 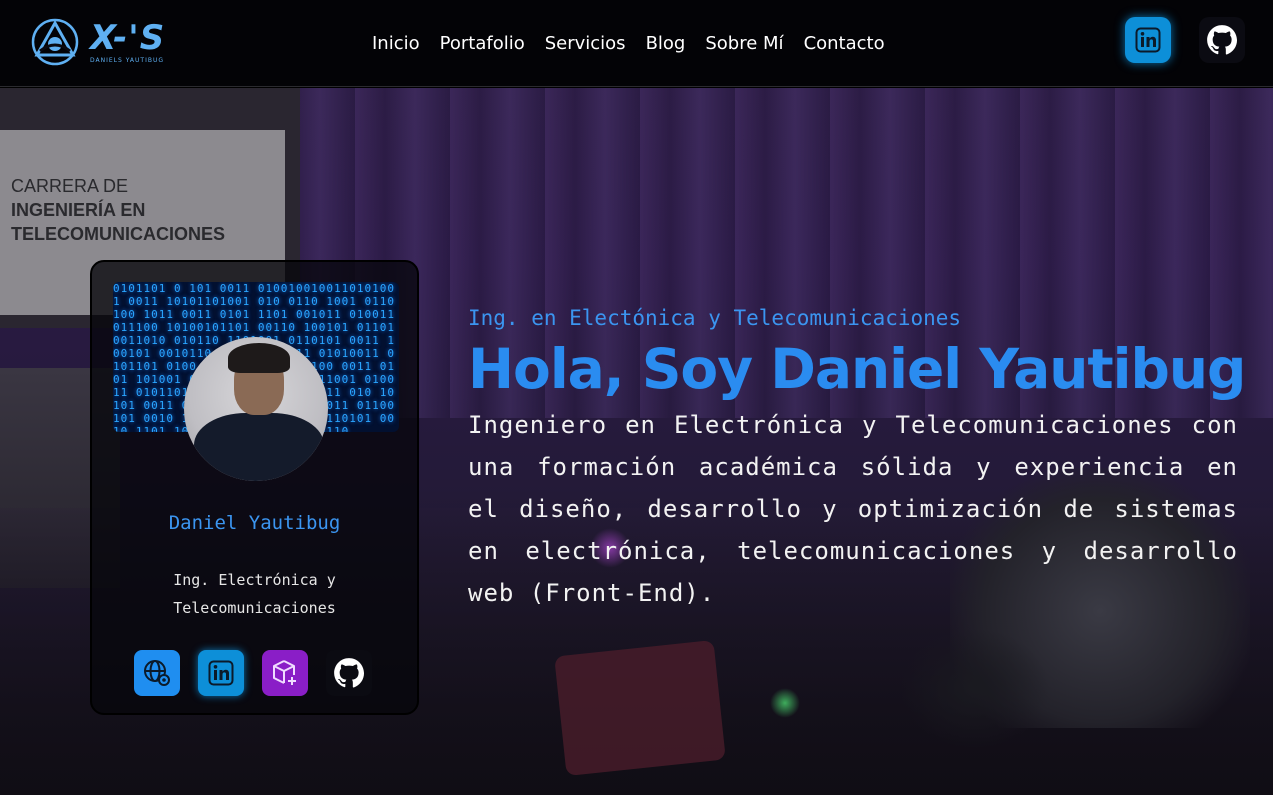 I want to click on cube-add-icon, so click(x=284, y=672).